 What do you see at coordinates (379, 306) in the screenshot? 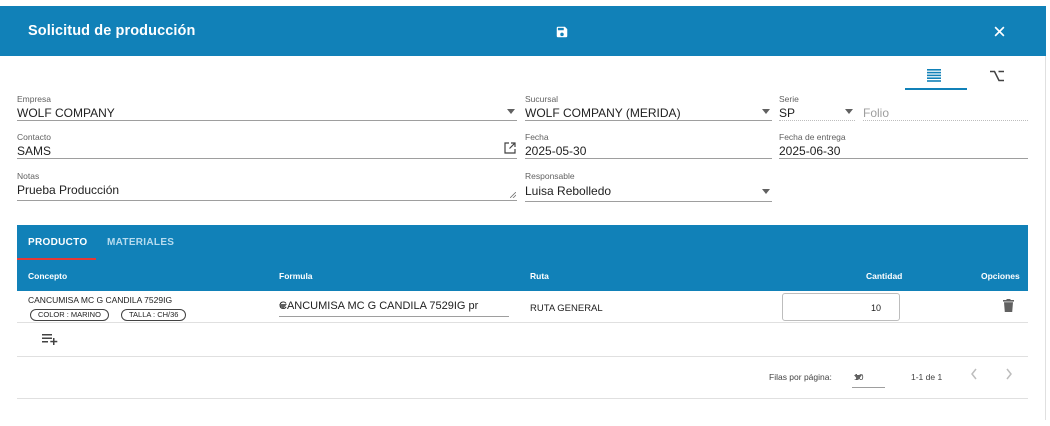
I see `formula-value: CANCUMISA MC G CANDILA 7529IG pr` at bounding box center [379, 306].